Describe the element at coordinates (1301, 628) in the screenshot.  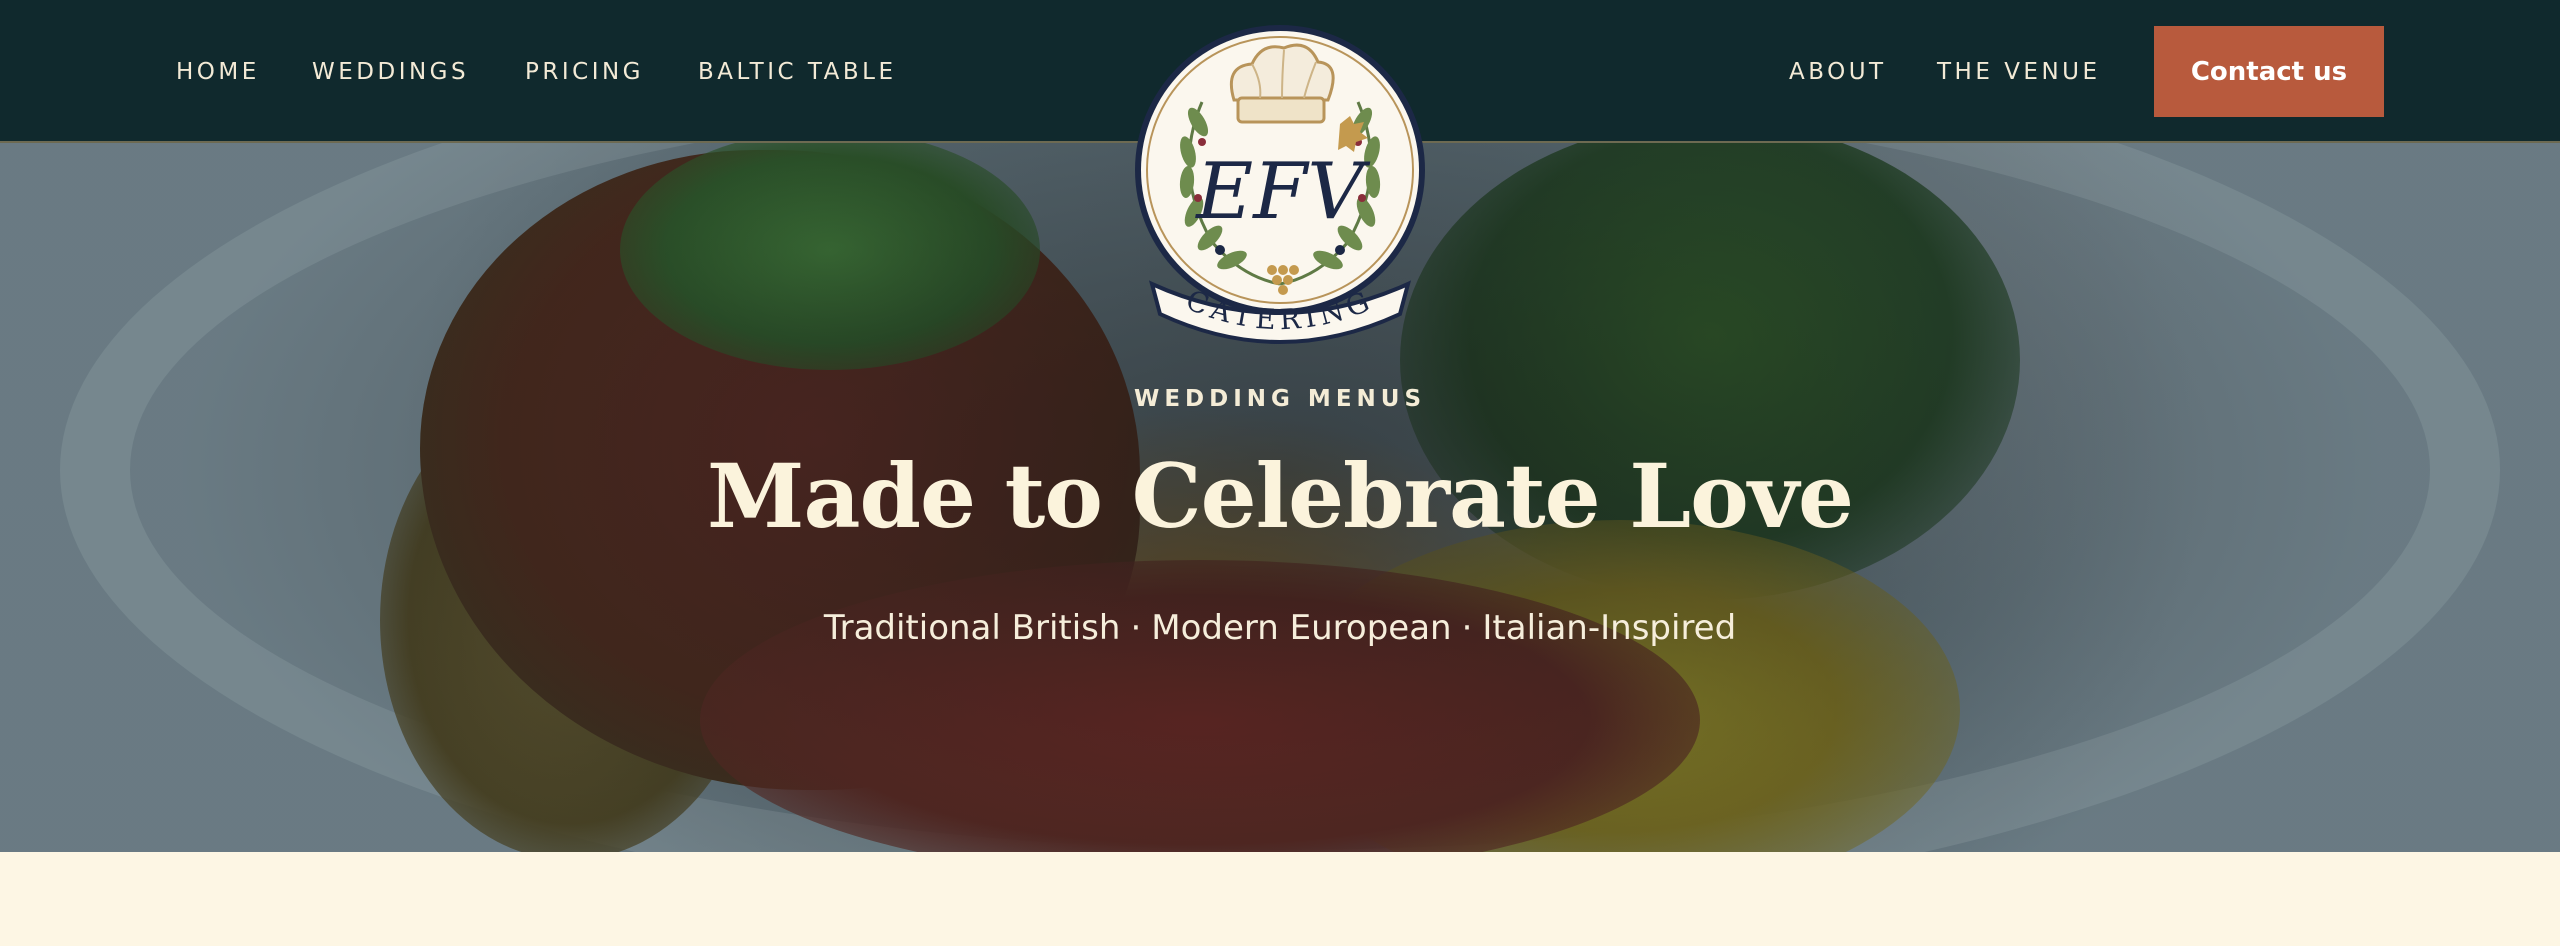
I see `tagline-item: Modern European` at that location.